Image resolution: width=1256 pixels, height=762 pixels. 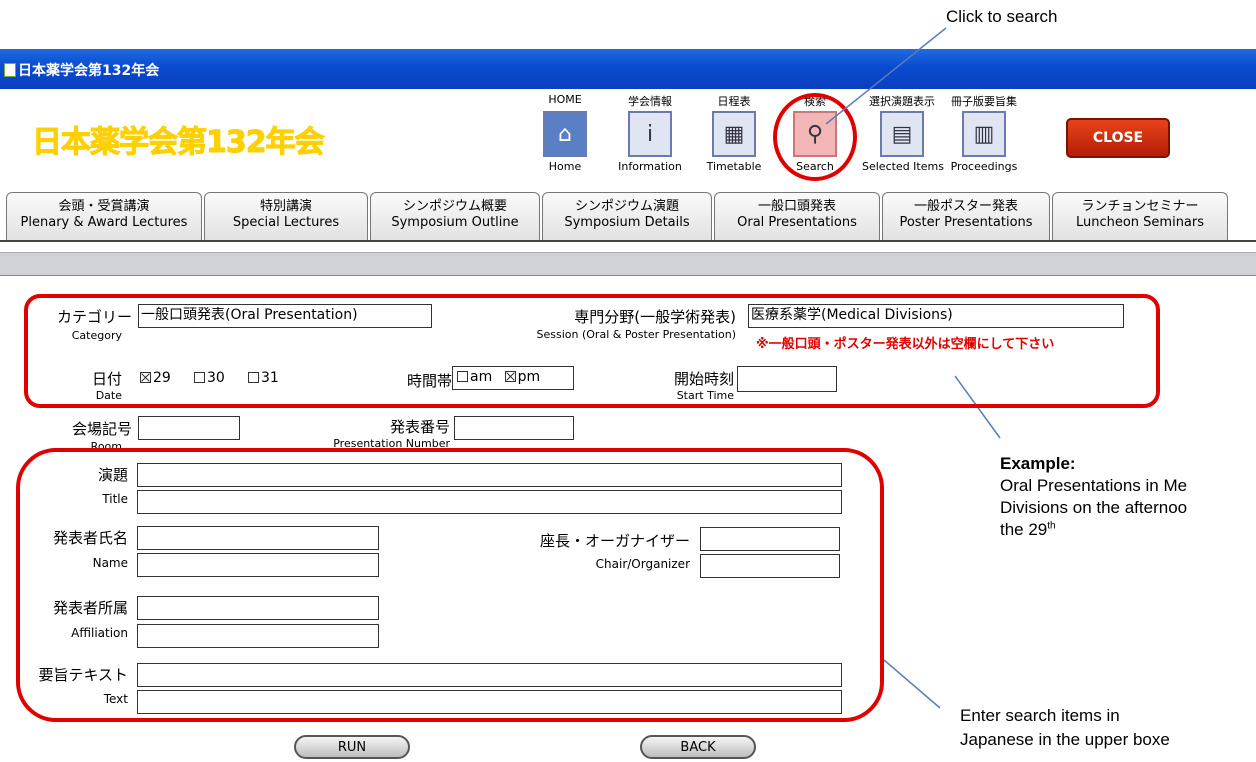 I want to click on presentation-number-label: 発表番号, so click(x=419, y=427).